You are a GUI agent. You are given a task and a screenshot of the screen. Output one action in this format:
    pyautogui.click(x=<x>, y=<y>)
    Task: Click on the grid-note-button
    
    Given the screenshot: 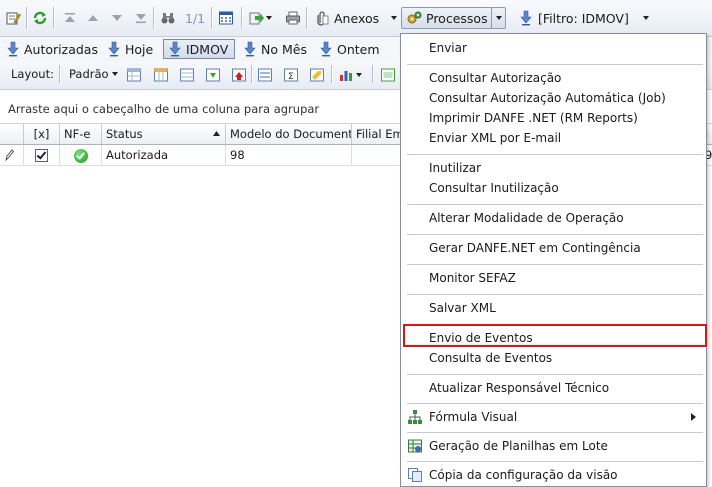 What is the action you would take?
    pyautogui.click(x=317, y=75)
    